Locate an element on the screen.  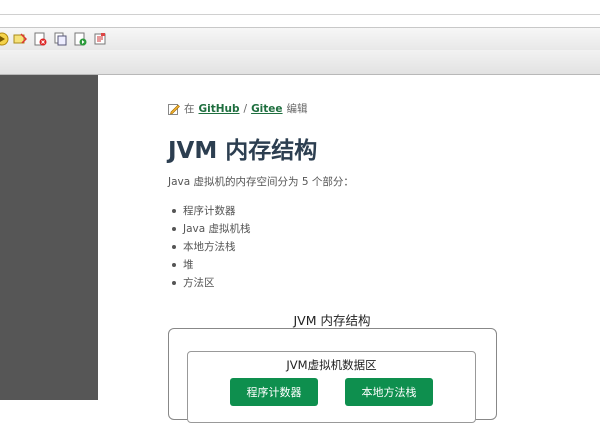
pencil-icon is located at coordinates (174, 109).